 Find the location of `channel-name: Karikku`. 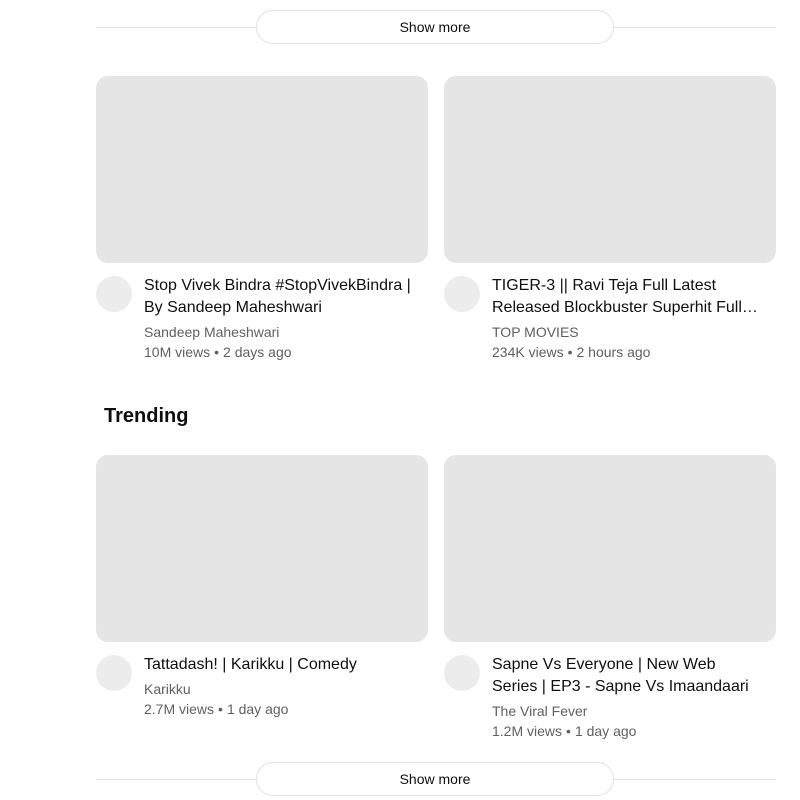

channel-name: Karikku is located at coordinates (278, 689).